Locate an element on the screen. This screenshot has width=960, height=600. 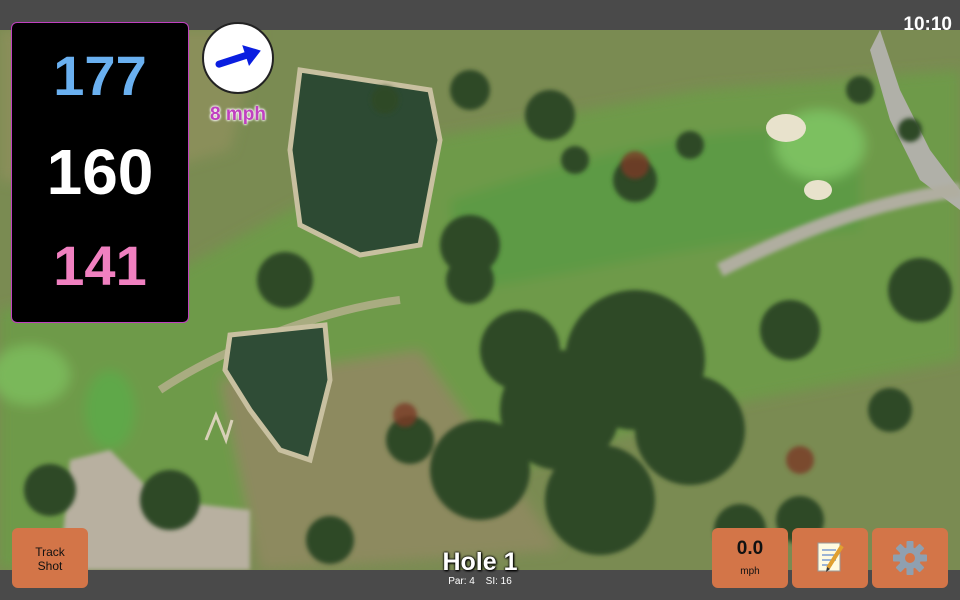
track-shot-label-line1: Track is located at coordinates (50, 552).